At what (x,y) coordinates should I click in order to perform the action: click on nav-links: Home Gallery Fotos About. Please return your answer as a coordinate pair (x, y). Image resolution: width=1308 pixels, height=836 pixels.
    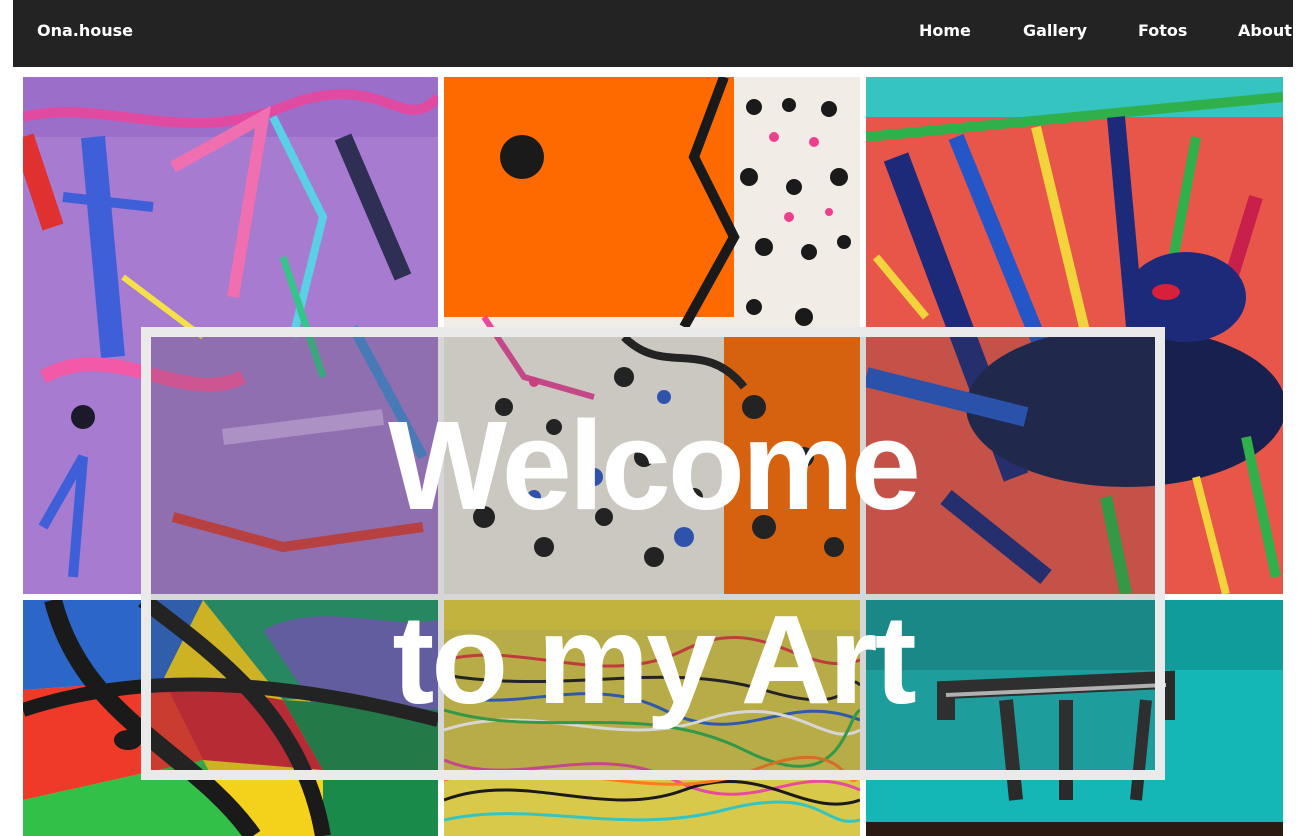
    Looking at the image, I should click on (1083, 33).